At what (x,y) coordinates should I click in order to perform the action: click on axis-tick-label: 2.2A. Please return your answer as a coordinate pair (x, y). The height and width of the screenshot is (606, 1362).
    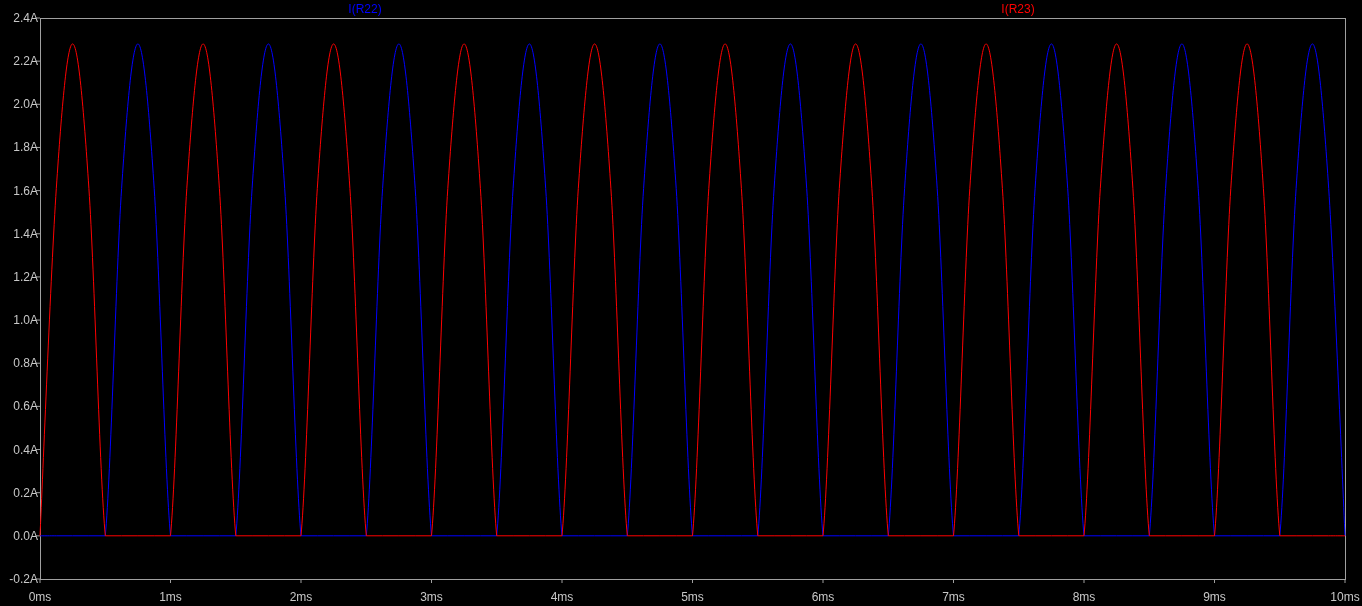
    Looking at the image, I should click on (25, 61).